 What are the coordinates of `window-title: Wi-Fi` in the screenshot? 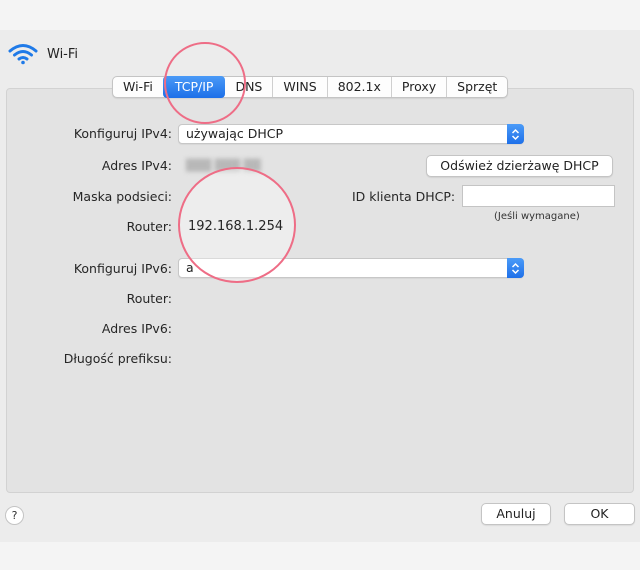 It's located at (63, 54).